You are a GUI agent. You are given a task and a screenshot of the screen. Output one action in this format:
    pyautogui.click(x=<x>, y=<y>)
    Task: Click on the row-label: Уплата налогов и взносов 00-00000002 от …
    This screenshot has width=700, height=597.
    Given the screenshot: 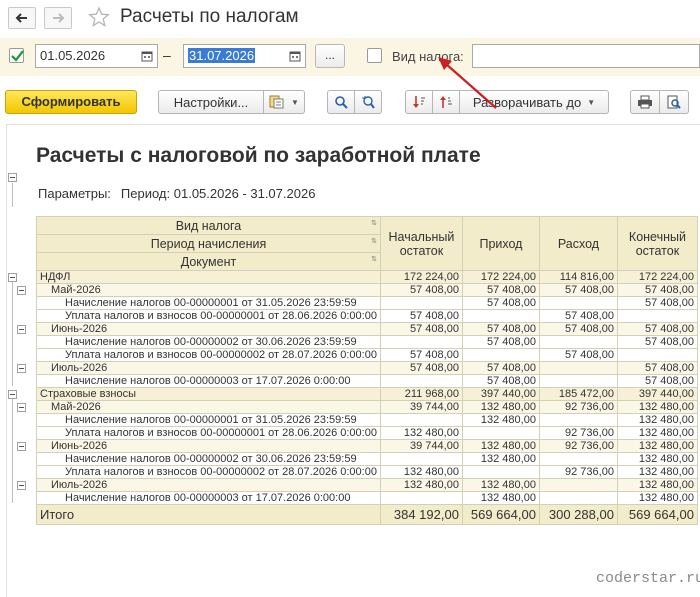 What is the action you would take?
    pyautogui.click(x=208, y=355)
    